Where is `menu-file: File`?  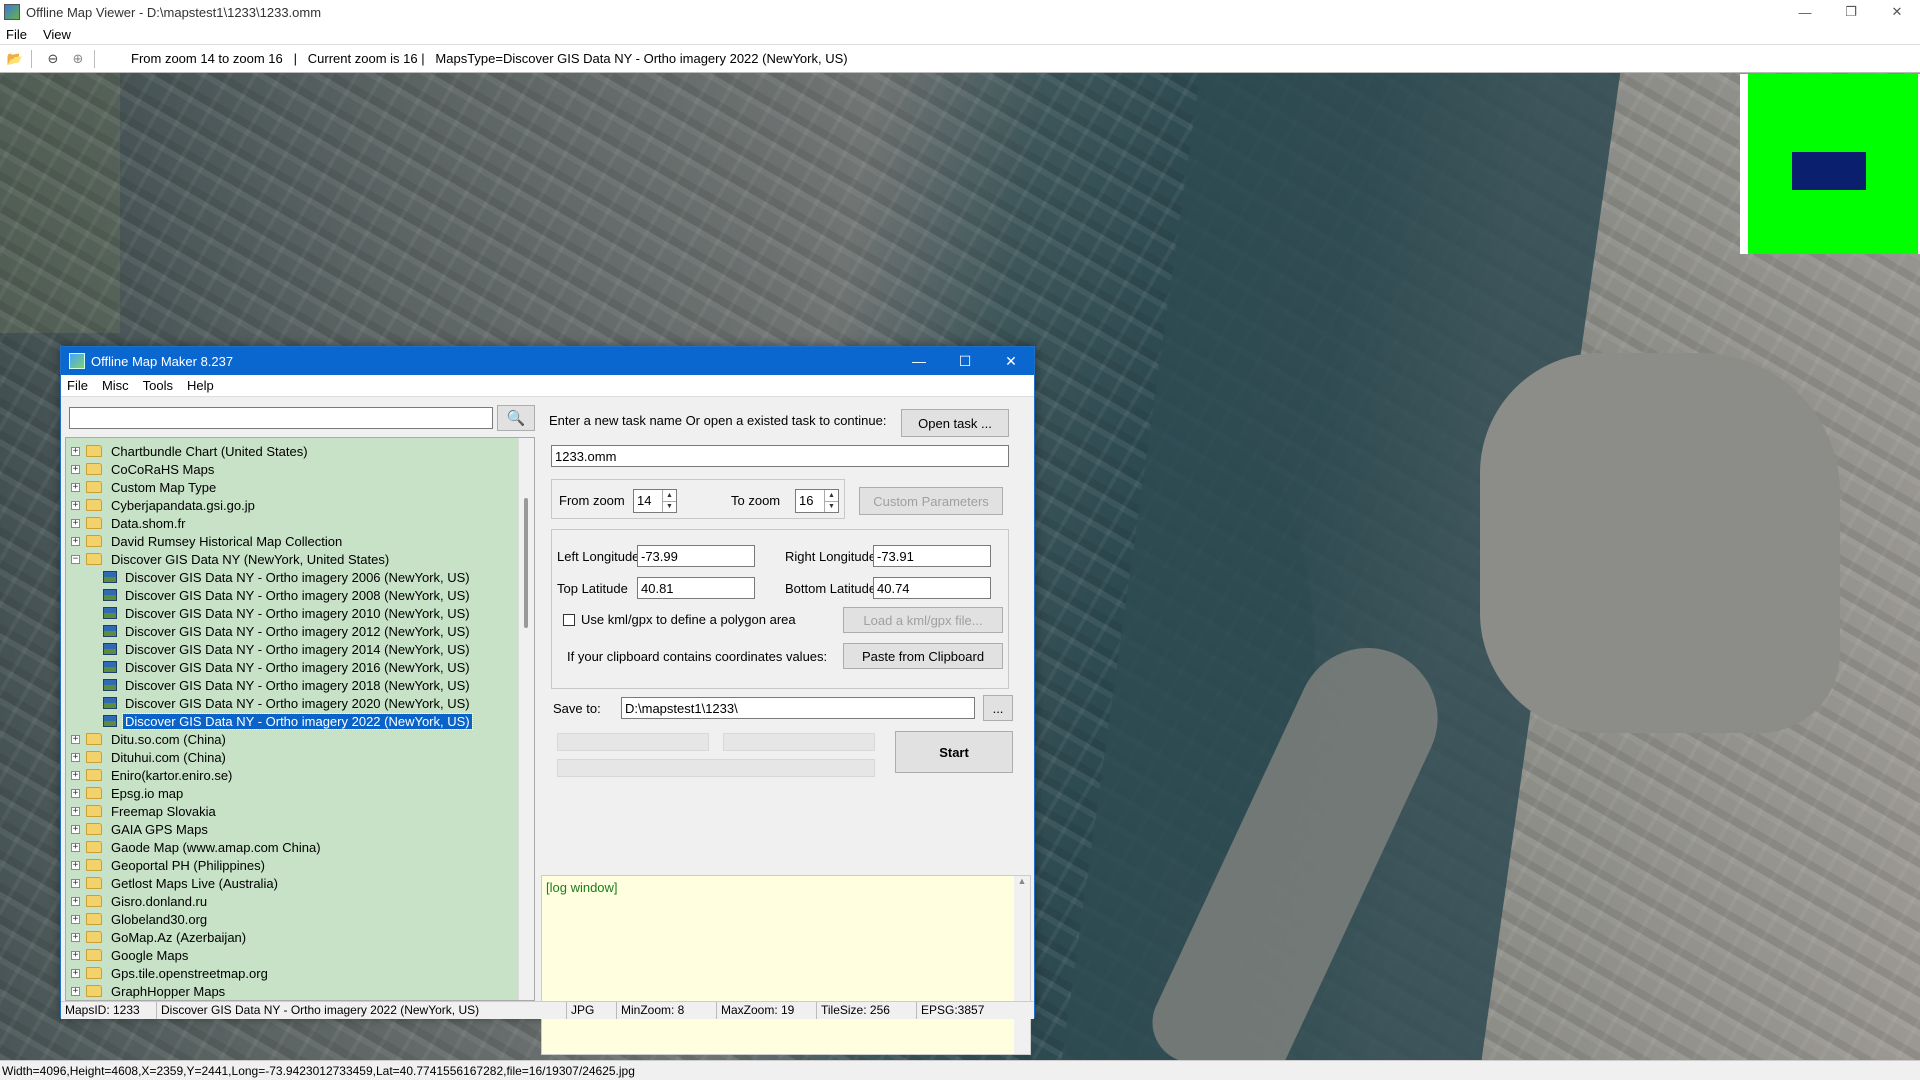
menu-file: File is located at coordinates (16, 34).